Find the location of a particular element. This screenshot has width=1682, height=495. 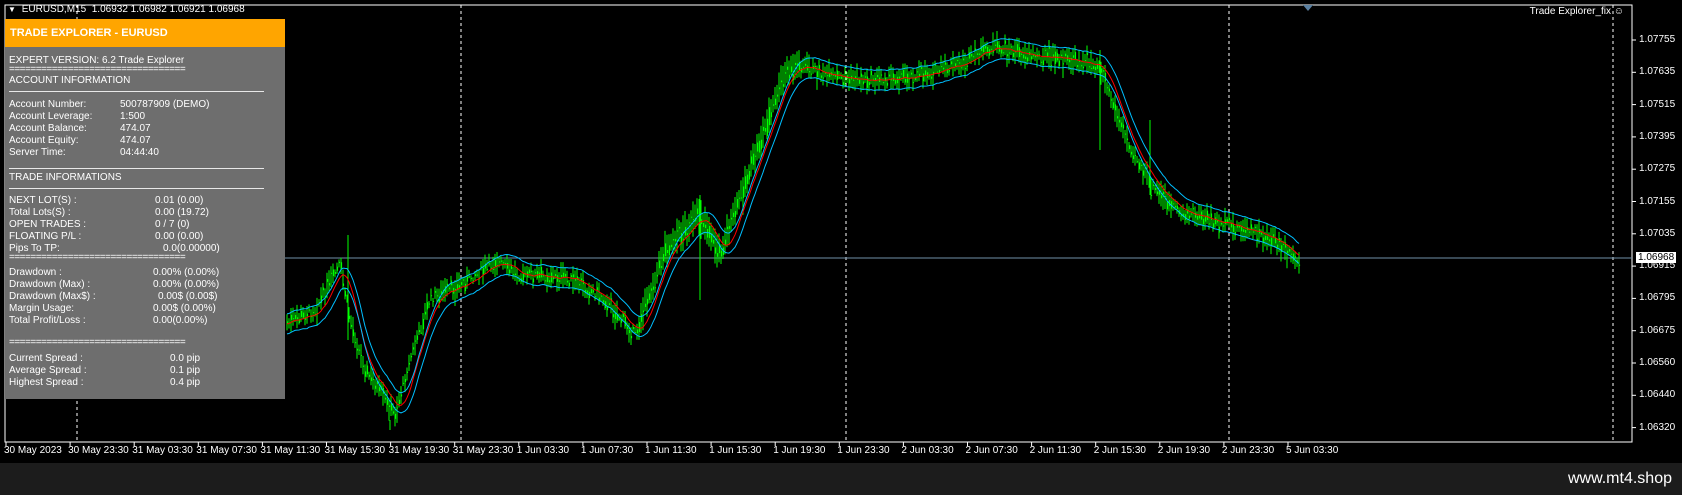

account-equity-label: Account Equity: is located at coordinates (44, 140).